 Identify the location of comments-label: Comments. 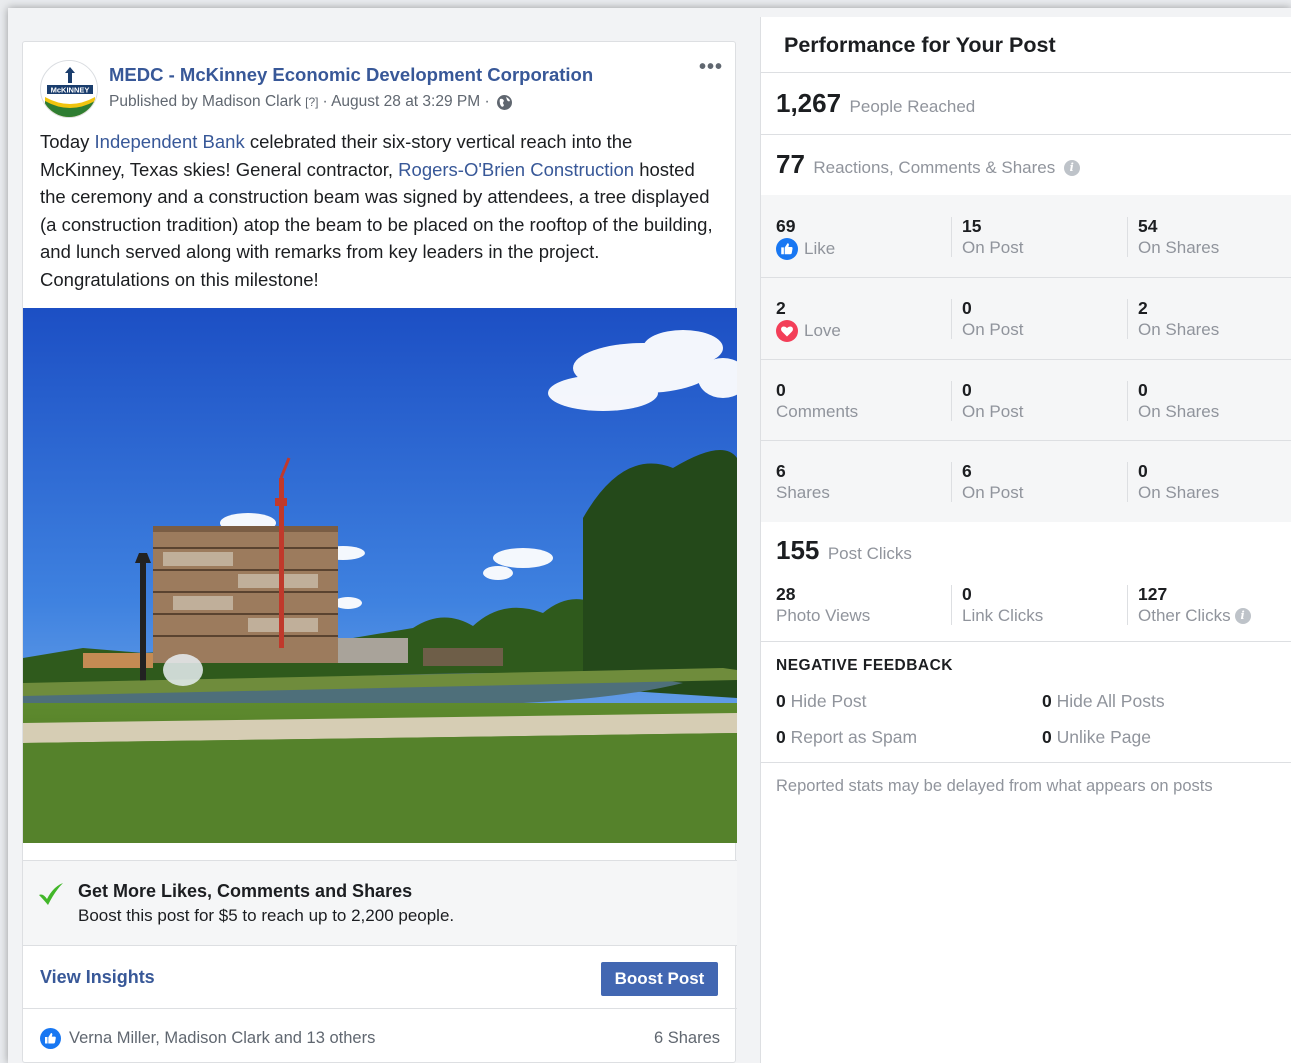
(817, 411).